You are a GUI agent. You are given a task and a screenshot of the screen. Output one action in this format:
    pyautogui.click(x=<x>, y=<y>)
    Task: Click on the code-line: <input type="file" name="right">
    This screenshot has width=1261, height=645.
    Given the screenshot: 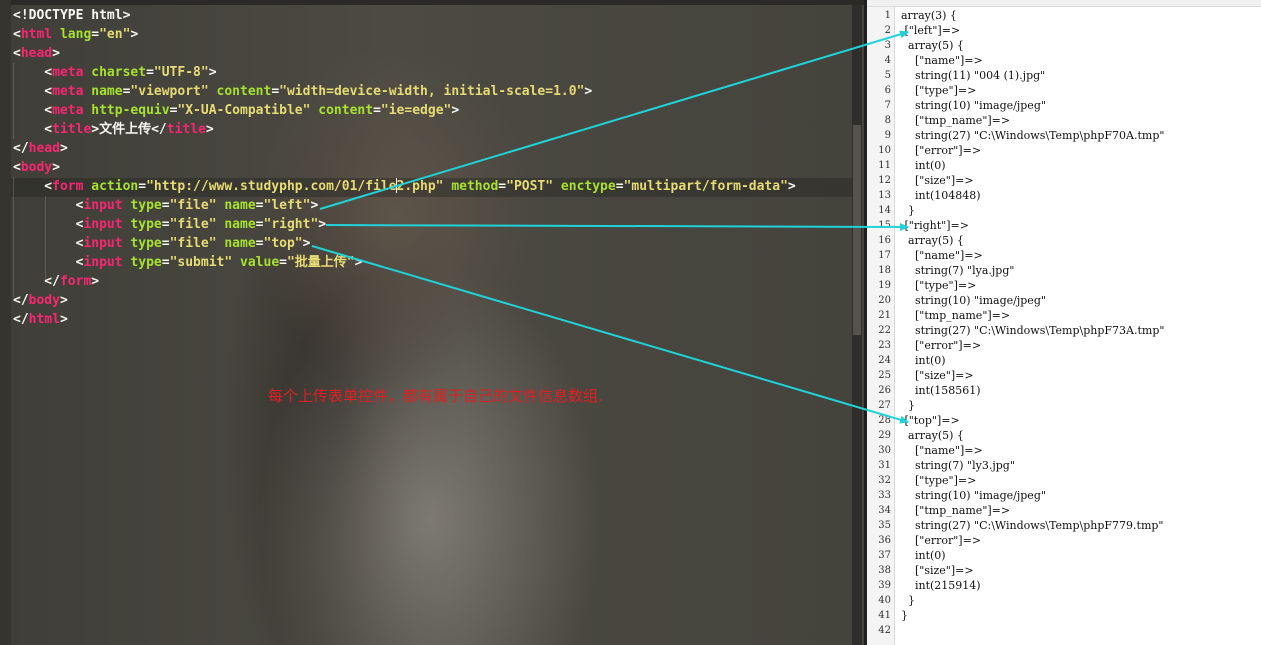 What is the action you would take?
    pyautogui.click(x=404, y=224)
    